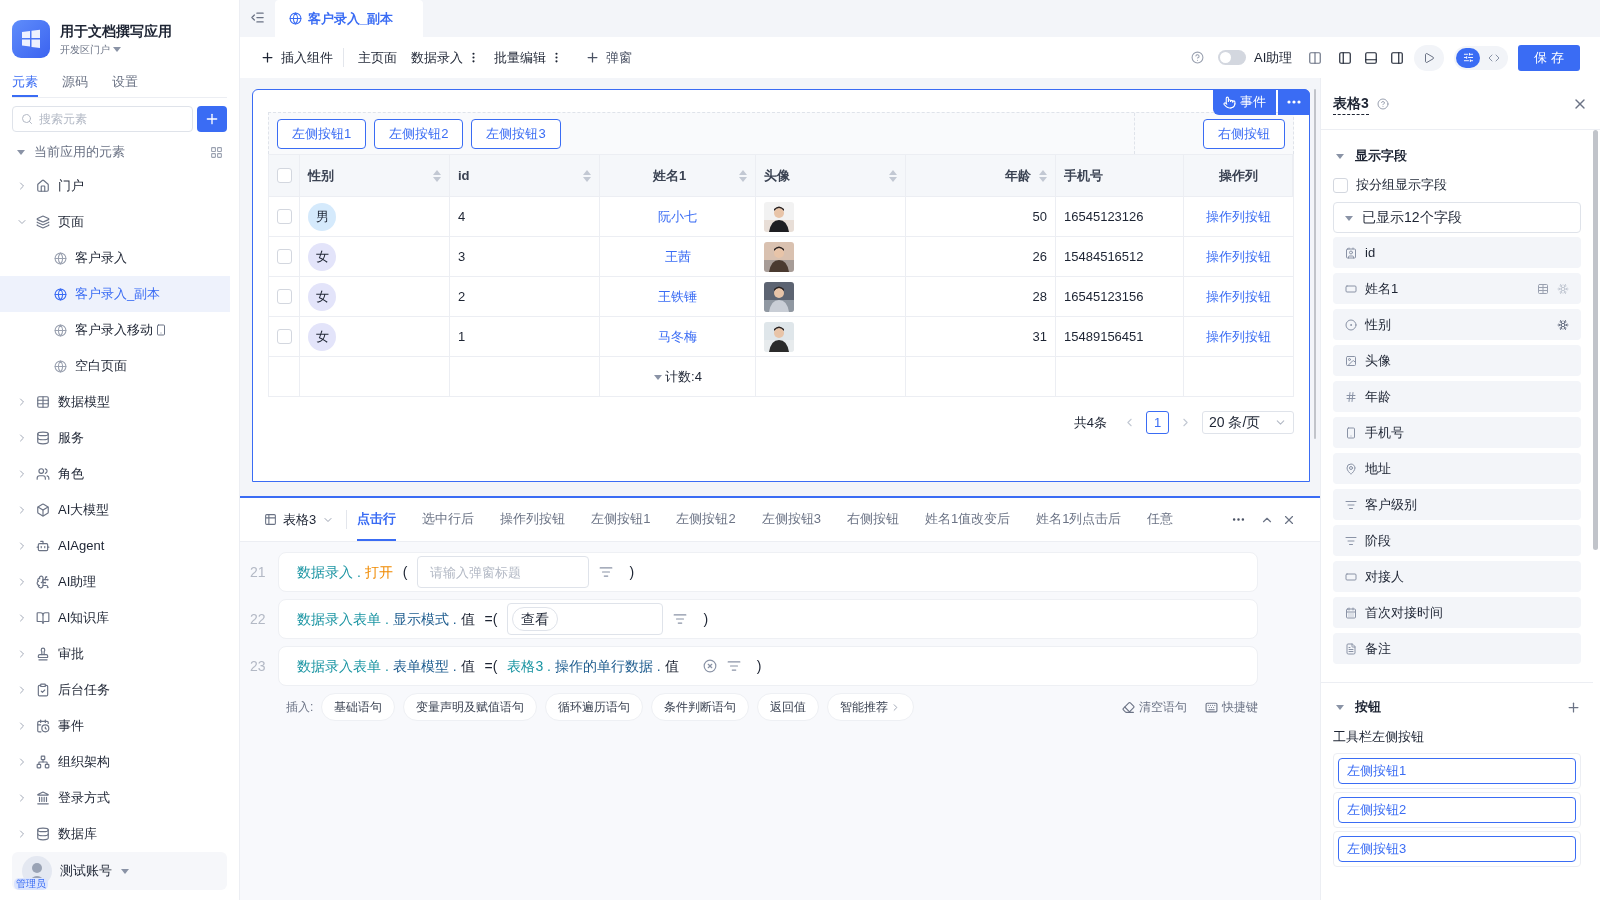 The height and width of the screenshot is (900, 1600). What do you see at coordinates (358, 707) in the screenshot?
I see `insert-option: 基础语句` at bounding box center [358, 707].